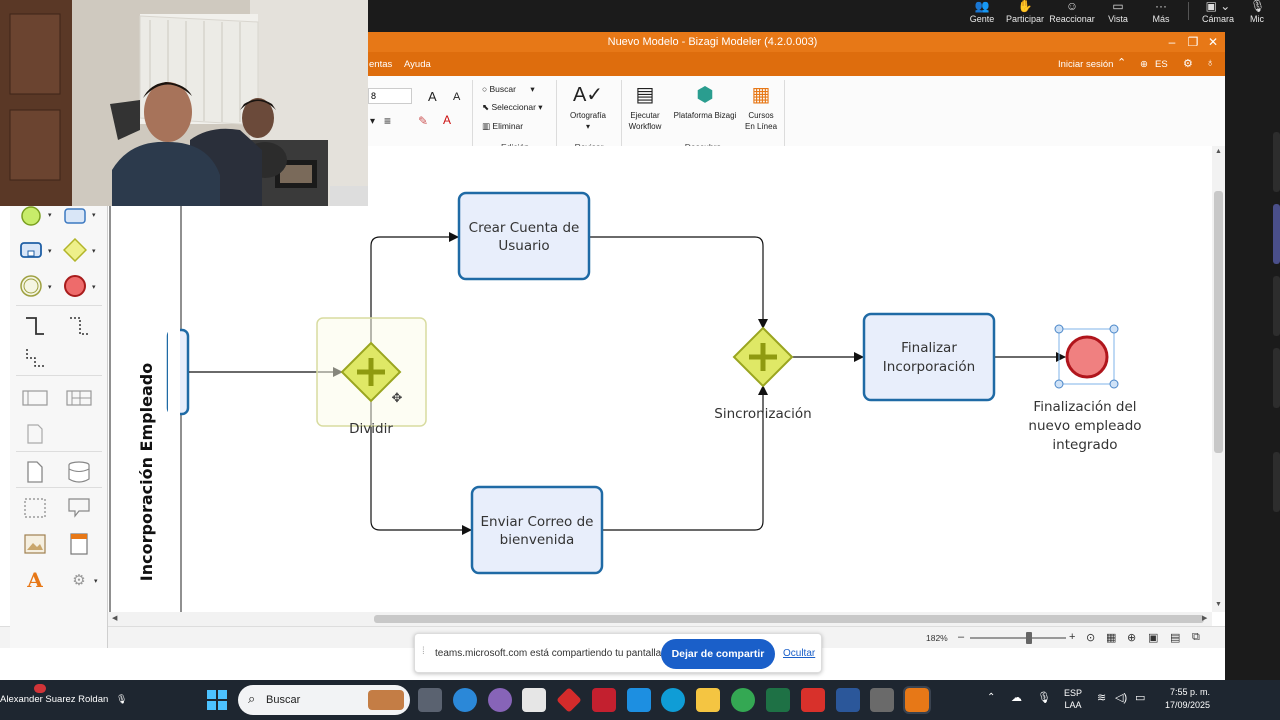 This screenshot has width=1280, height=720. I want to click on grid-icon: ▦, so click(1111, 637).